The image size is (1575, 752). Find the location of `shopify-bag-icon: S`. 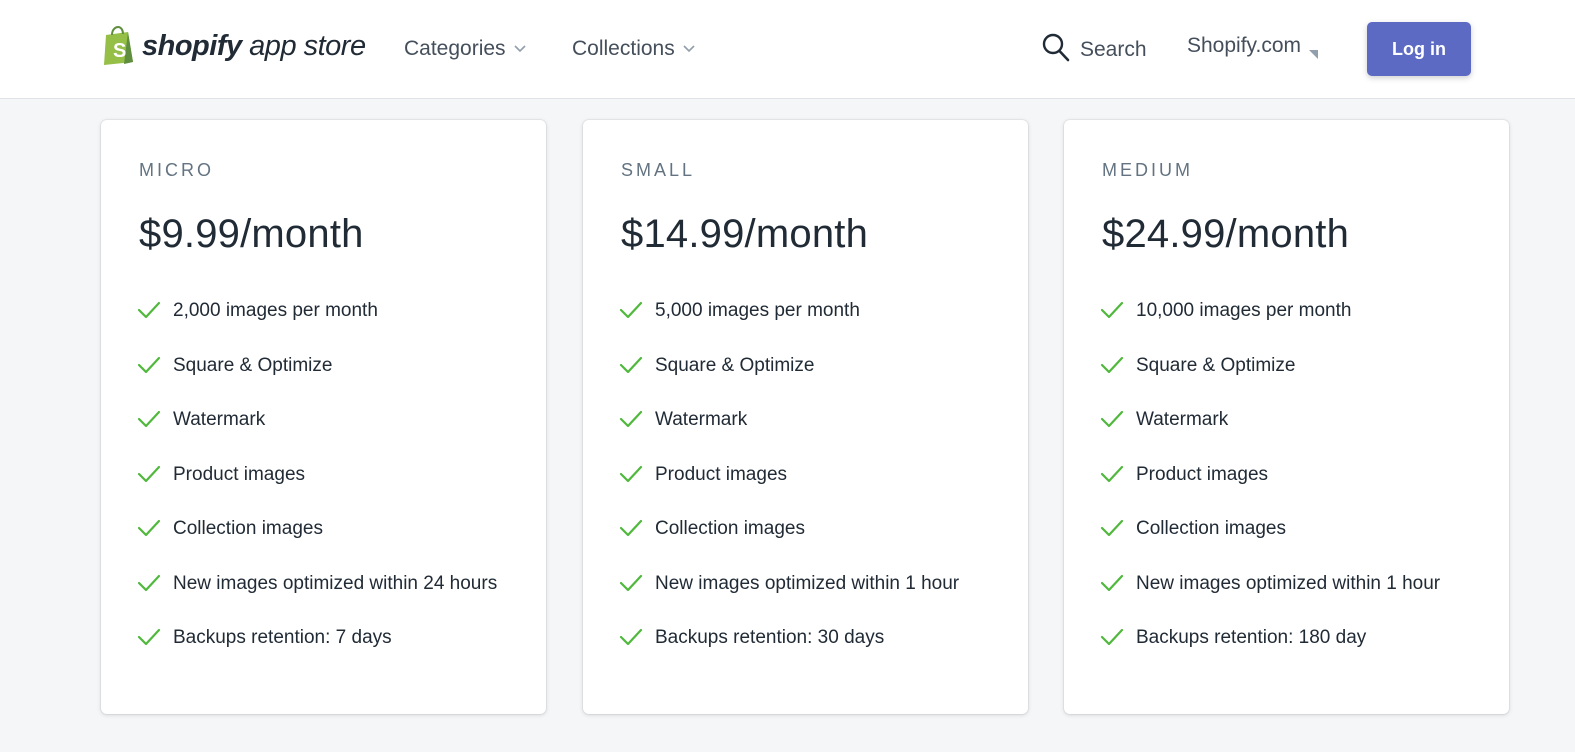

shopify-bag-icon: S is located at coordinates (119, 46).